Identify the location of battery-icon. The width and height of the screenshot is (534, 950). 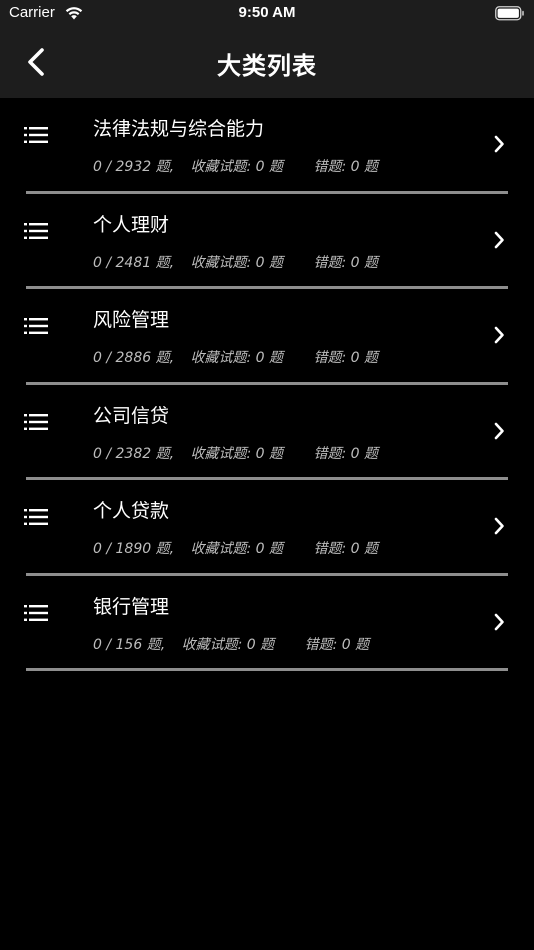
(510, 15).